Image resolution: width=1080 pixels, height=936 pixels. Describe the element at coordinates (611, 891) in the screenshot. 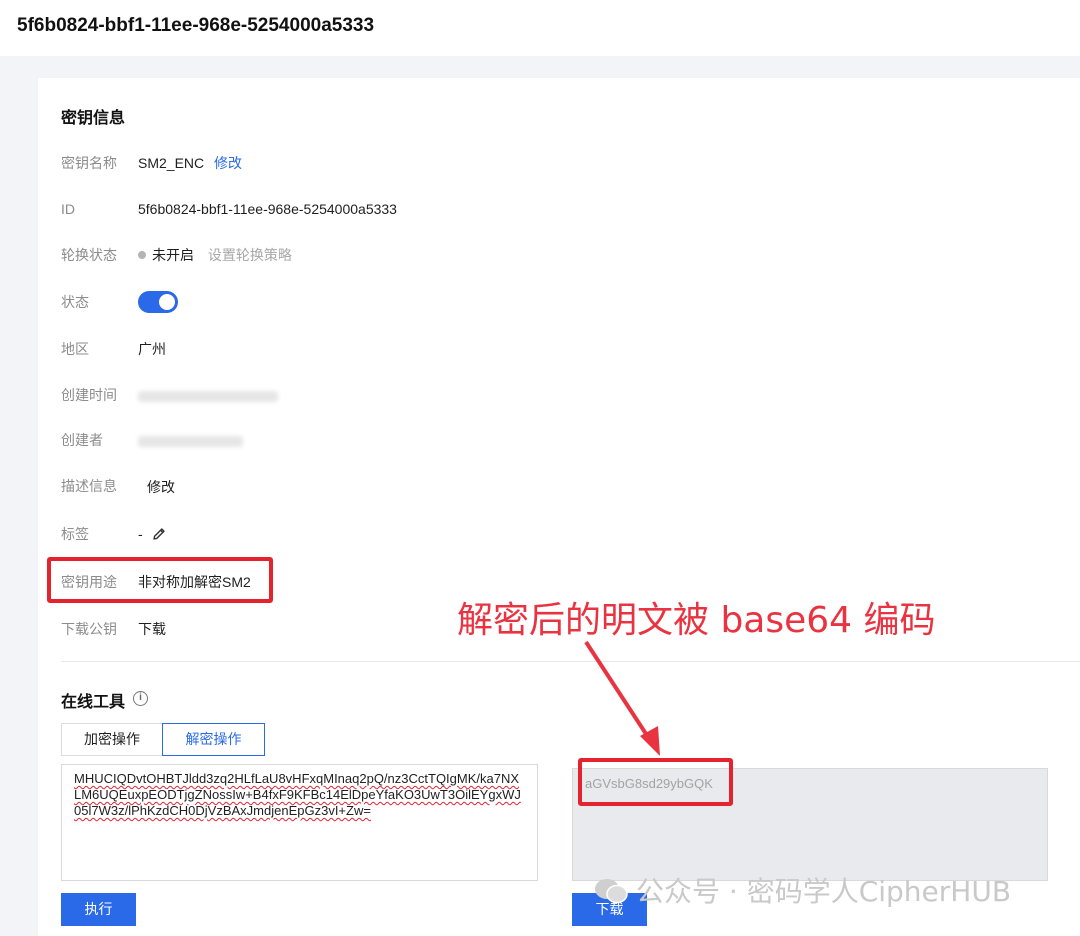

I see `wechat-icon` at that location.